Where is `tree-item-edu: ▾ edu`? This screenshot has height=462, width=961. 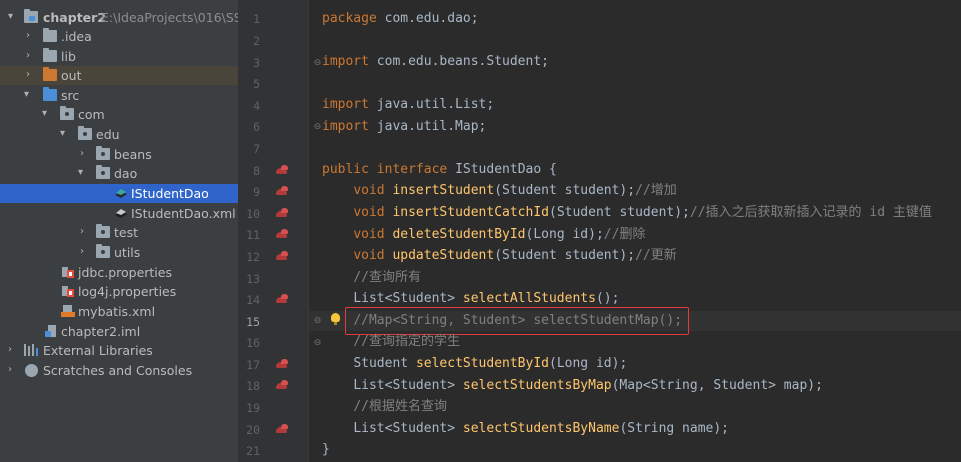
tree-item-edu: ▾ edu is located at coordinates (119, 134).